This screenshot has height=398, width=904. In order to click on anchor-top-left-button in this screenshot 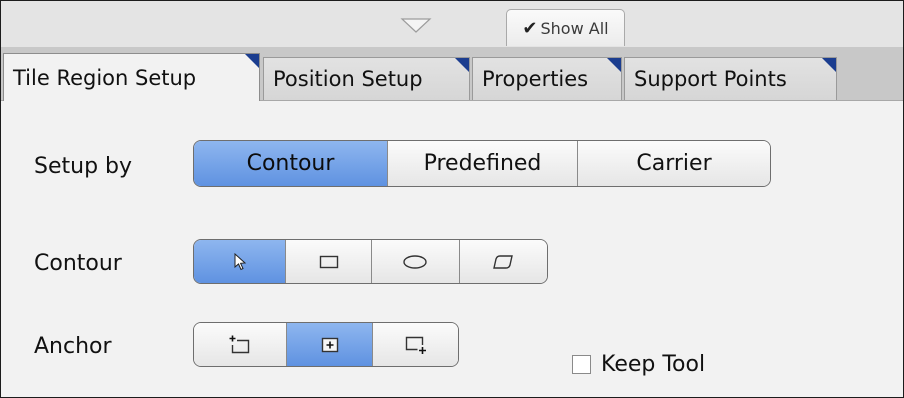, I will do `click(240, 344)`.